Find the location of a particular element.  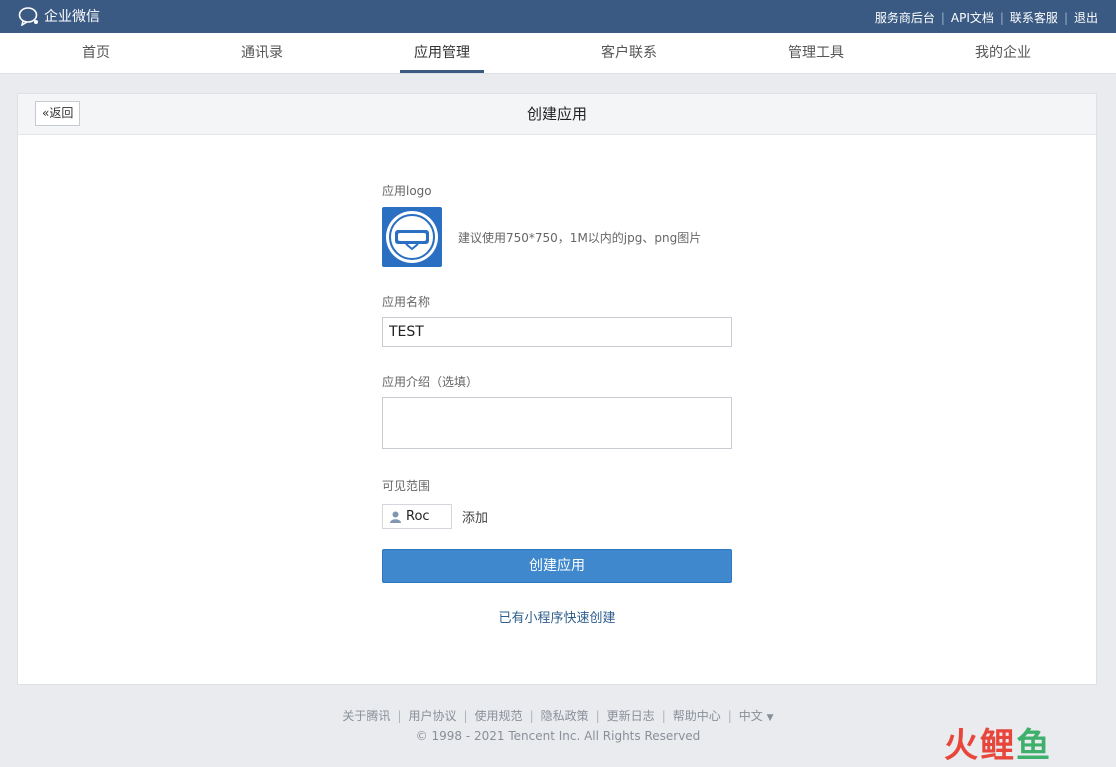

wecom-logo-icon is located at coordinates (28, 16).